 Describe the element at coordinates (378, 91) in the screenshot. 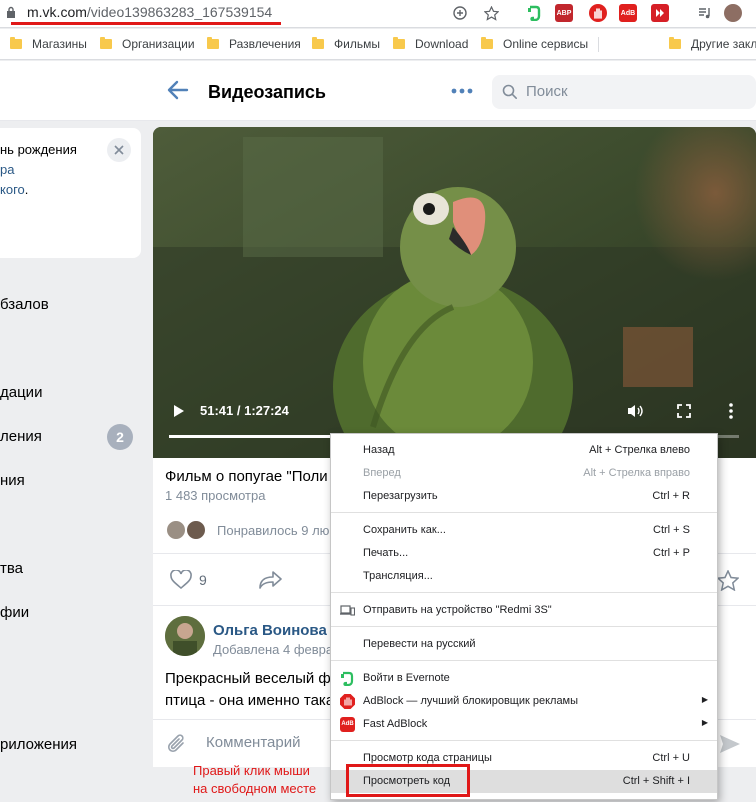

I see `vk-header: Видеозапись Поиск` at that location.